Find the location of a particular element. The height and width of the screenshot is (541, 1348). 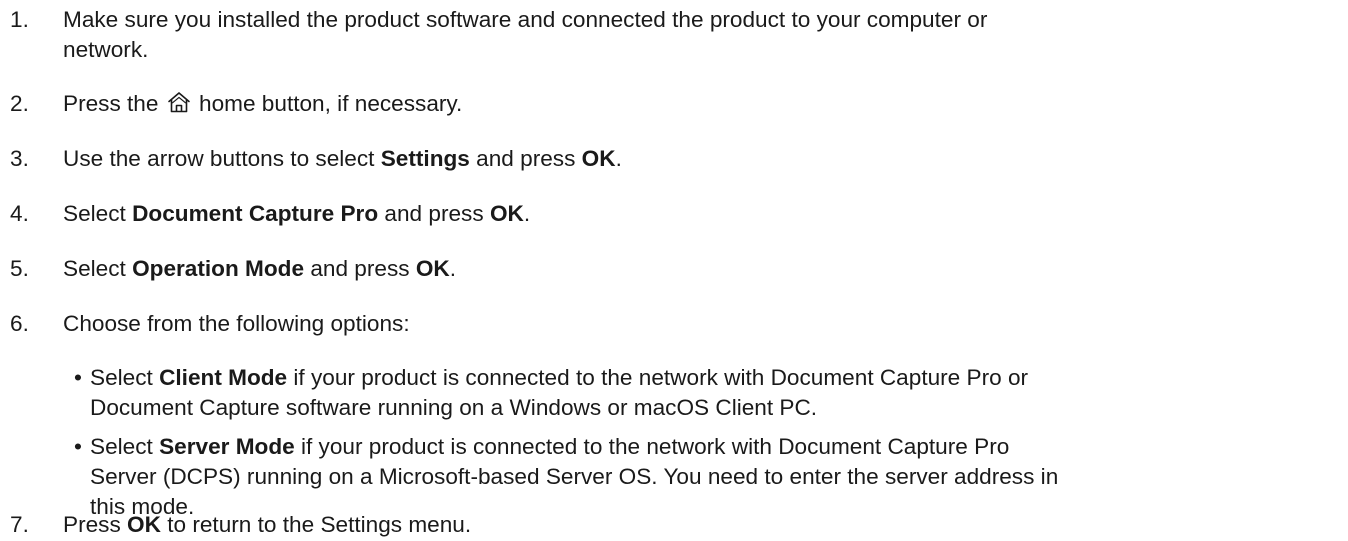

option-client-mode-label: Client Mode is located at coordinates (223, 377).